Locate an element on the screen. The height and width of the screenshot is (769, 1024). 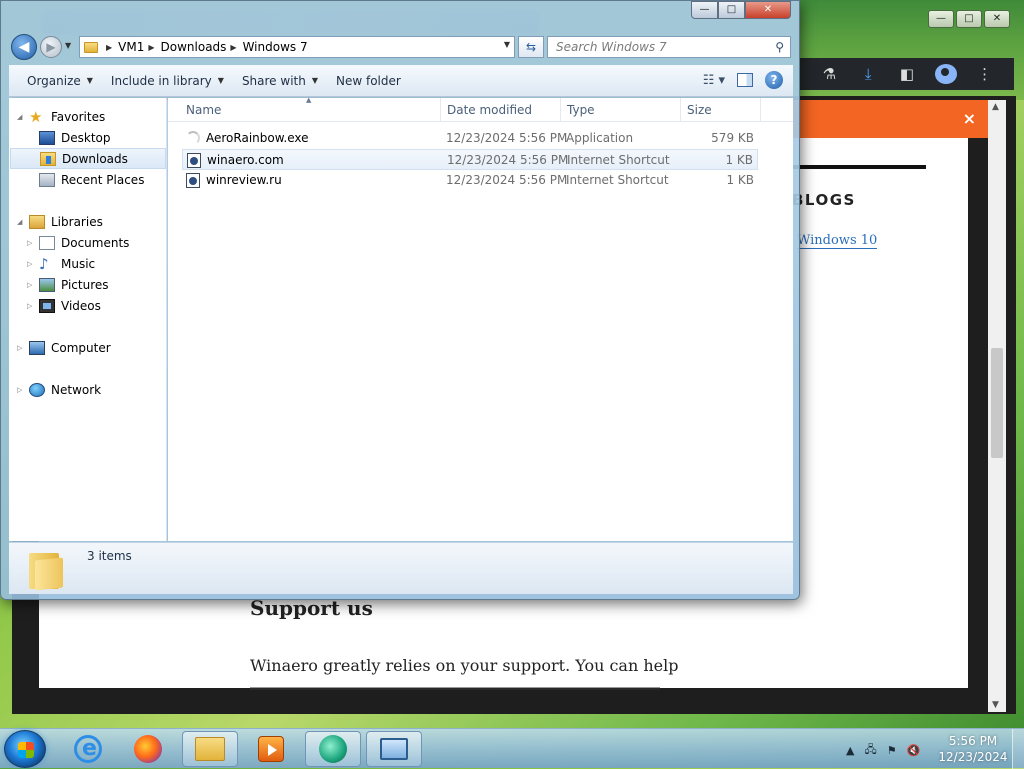
search-input is located at coordinates (653, 47).